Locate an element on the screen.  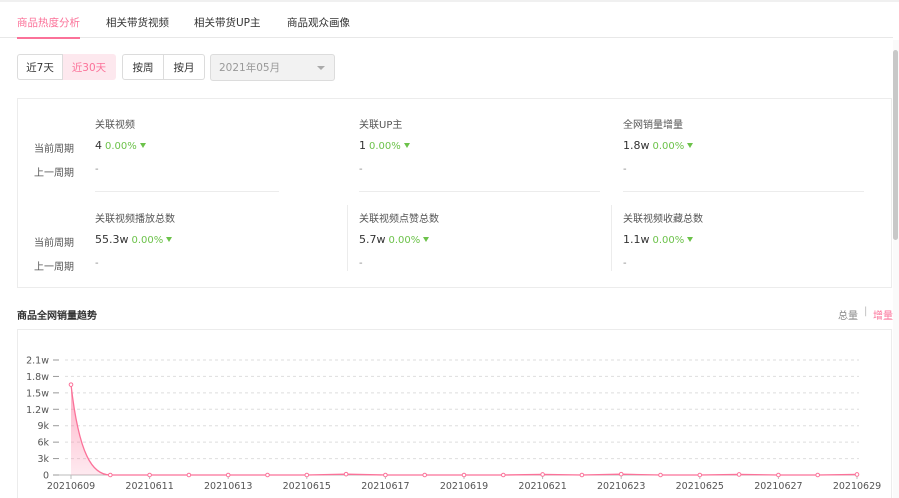
tab-heat-analysis: 商品热度分析 is located at coordinates (48, 27).